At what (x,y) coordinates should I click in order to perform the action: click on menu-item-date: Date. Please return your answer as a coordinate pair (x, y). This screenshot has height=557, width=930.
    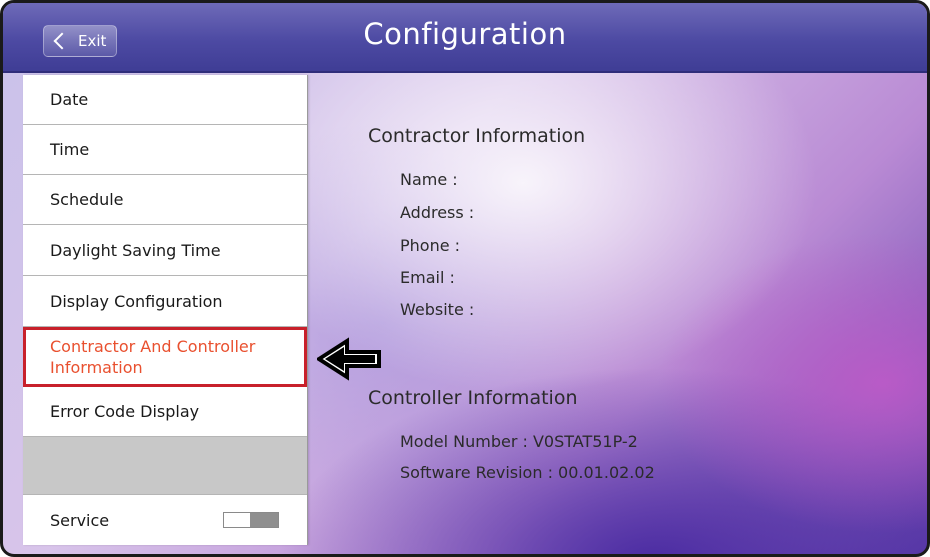
    Looking at the image, I should click on (165, 100).